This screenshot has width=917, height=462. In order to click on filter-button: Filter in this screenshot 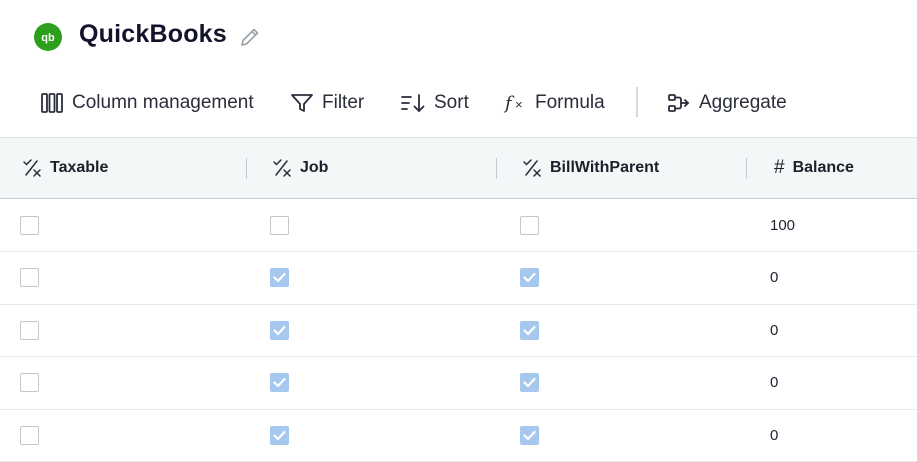, I will do `click(327, 103)`.